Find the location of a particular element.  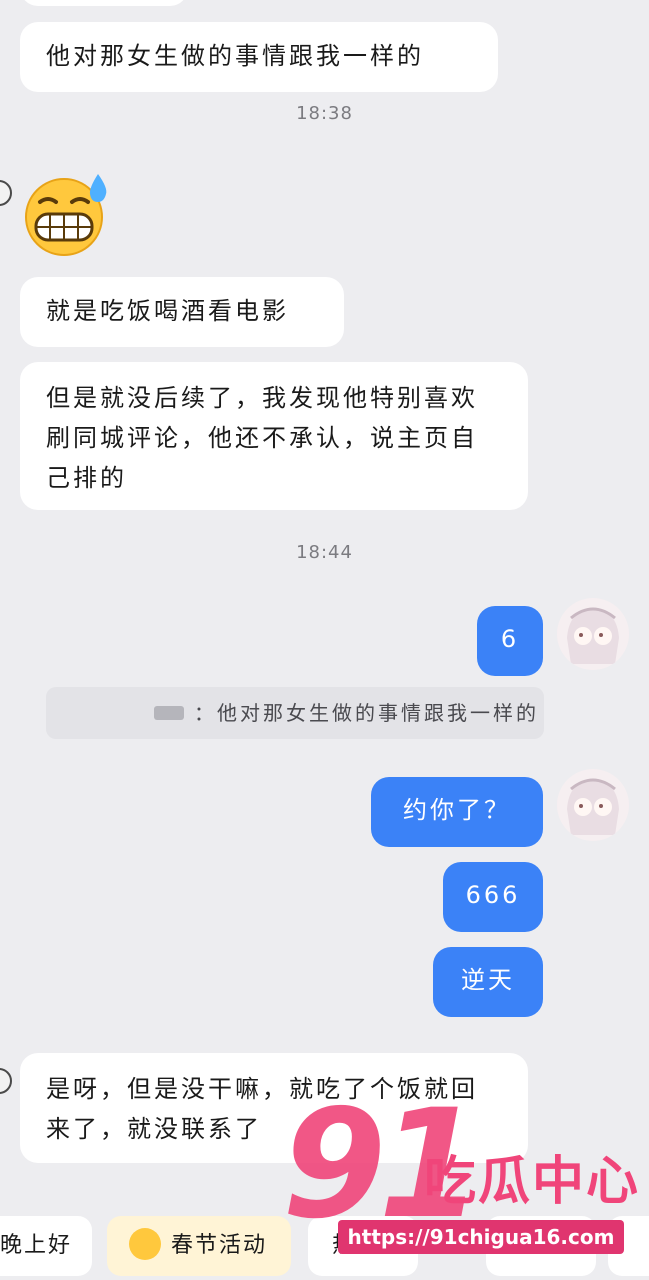

message-text: 他对那女生做的事情跟我一样的 is located at coordinates (235, 56).